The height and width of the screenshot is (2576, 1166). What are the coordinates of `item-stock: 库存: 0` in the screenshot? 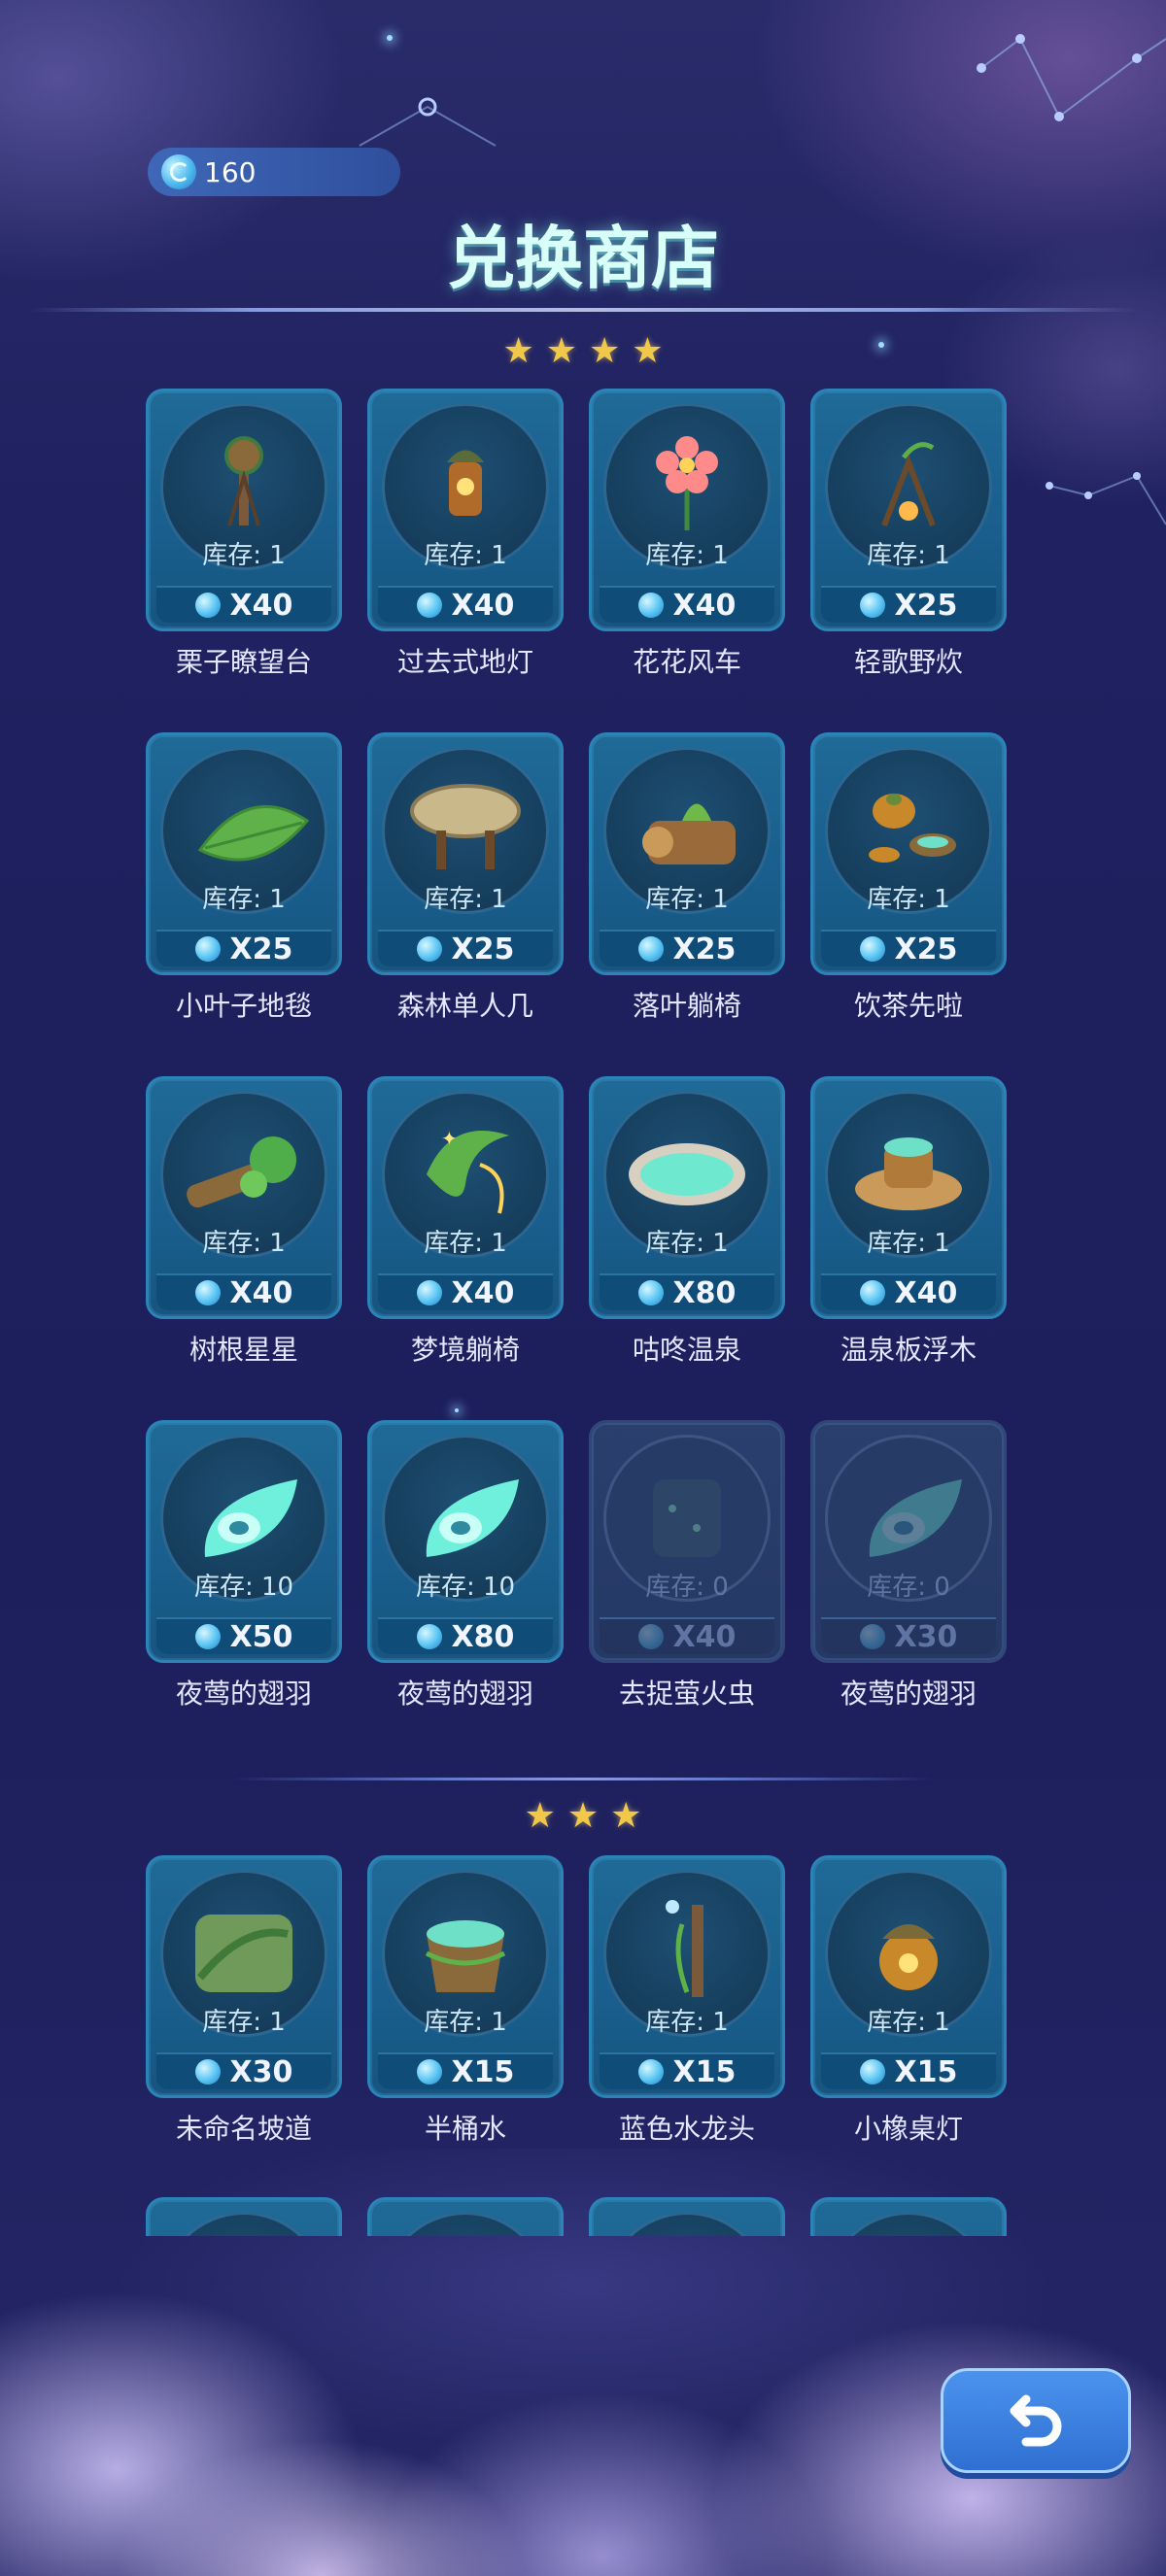 It's located at (908, 1587).